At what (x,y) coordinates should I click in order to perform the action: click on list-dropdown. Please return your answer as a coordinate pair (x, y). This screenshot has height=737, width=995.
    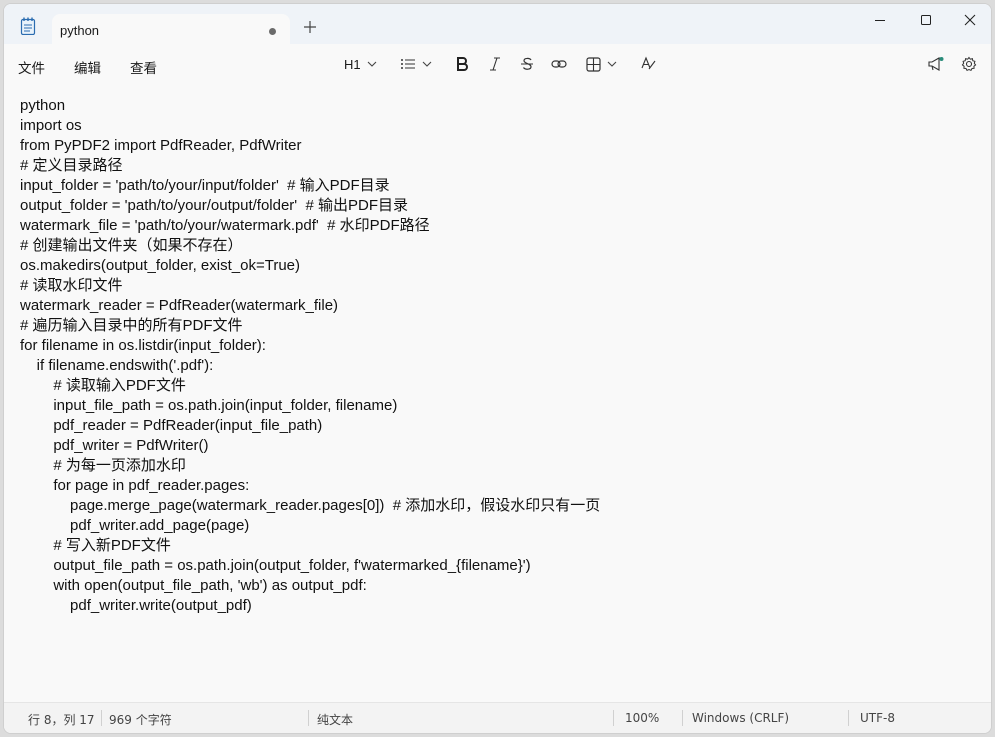
    Looking at the image, I should click on (416, 64).